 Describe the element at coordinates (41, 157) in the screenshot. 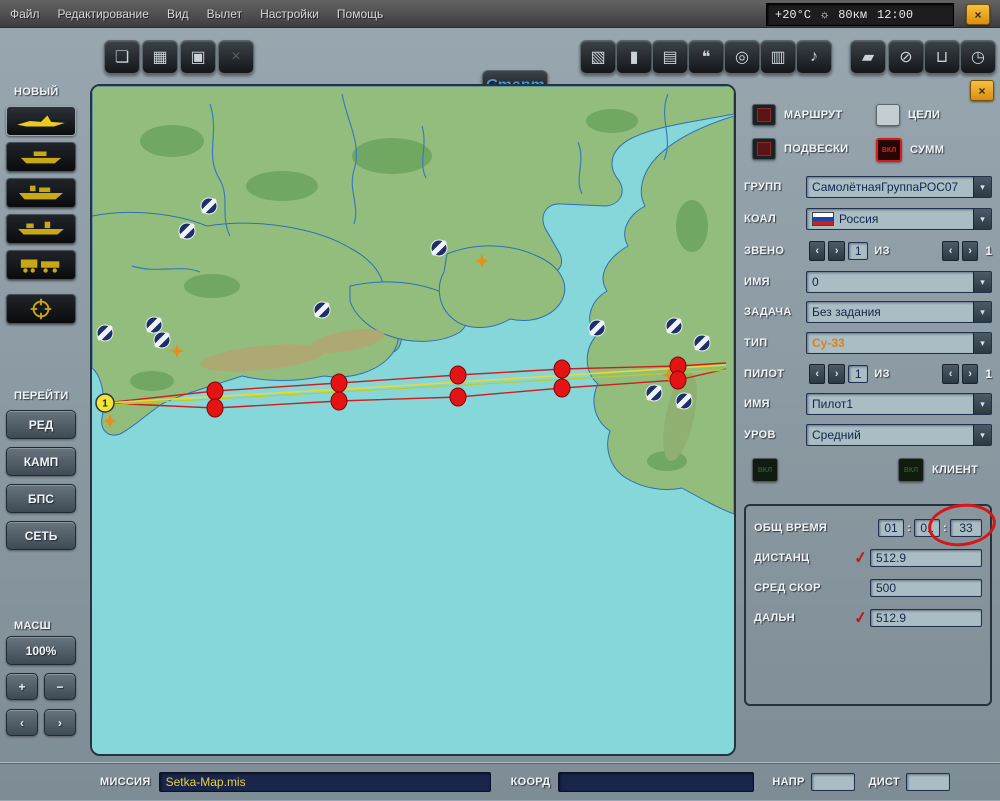

I see `new-boat-button` at that location.